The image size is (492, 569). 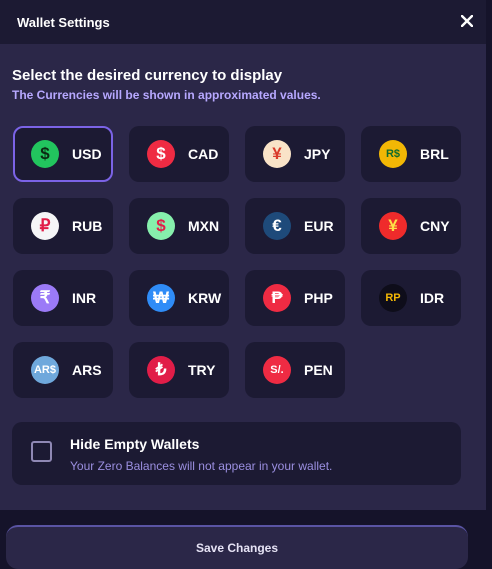 I want to click on currency-code: PHP, so click(x=318, y=298).